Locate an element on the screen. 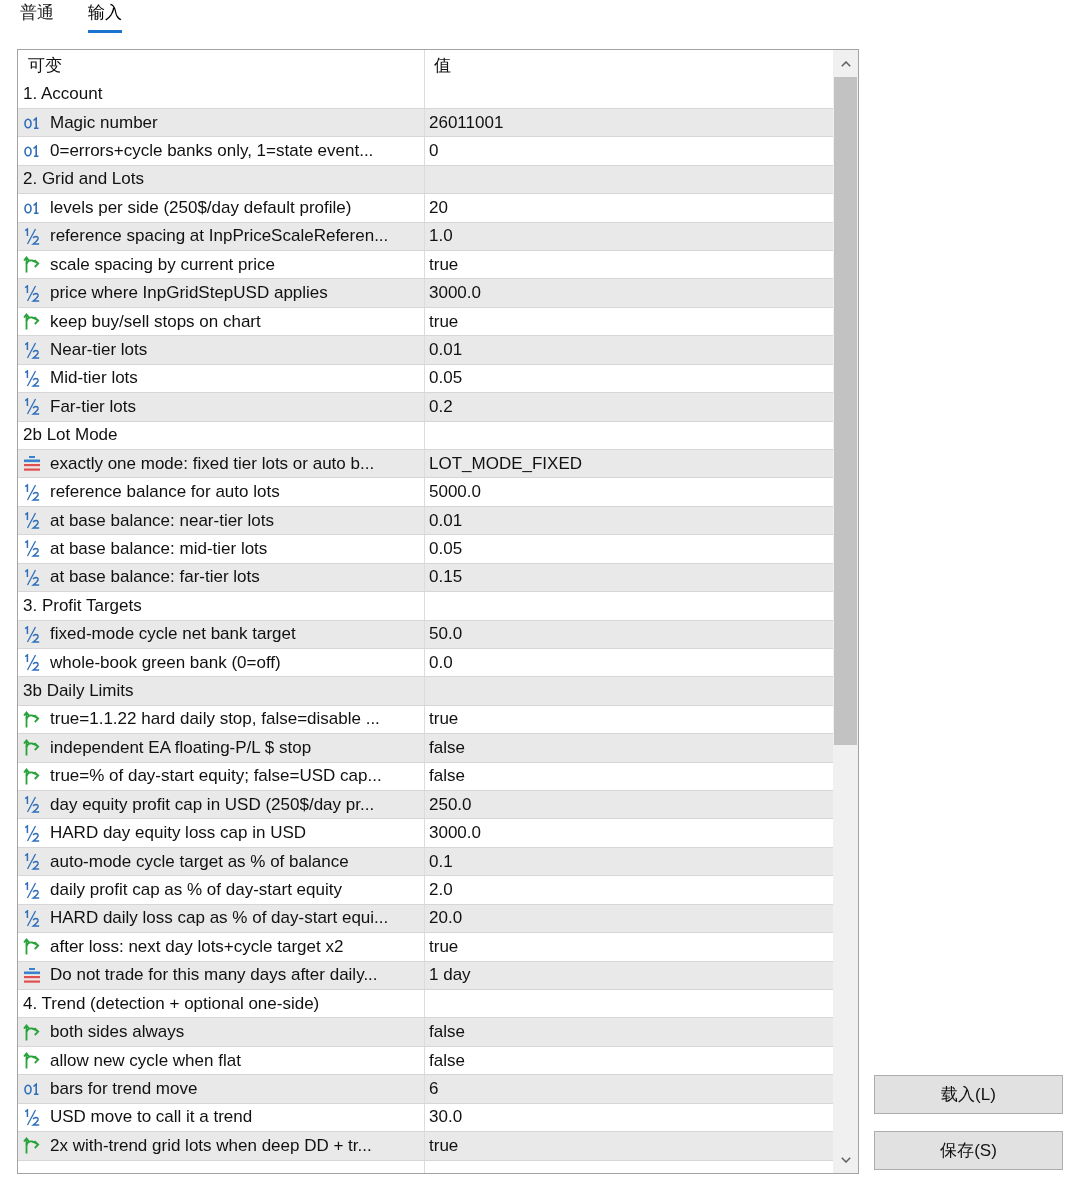 The height and width of the screenshot is (1200, 1087). parameter-row: USD move to call it a trend 30.0 is located at coordinates (425, 1118).